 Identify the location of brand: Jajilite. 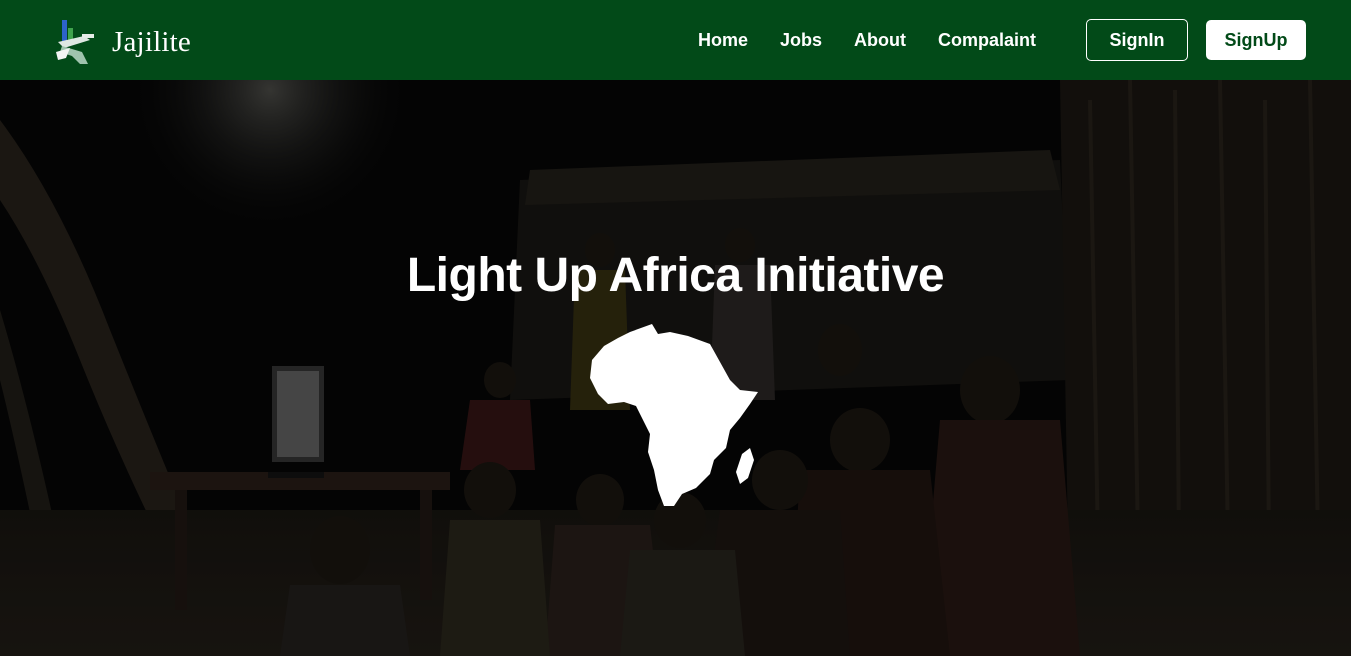
(122, 42).